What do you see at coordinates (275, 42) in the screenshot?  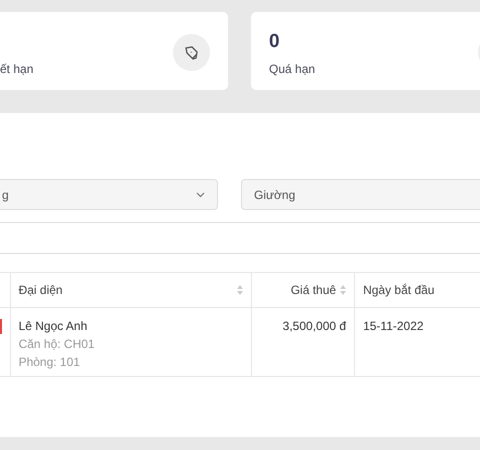 I see `stat-value: 0` at bounding box center [275, 42].